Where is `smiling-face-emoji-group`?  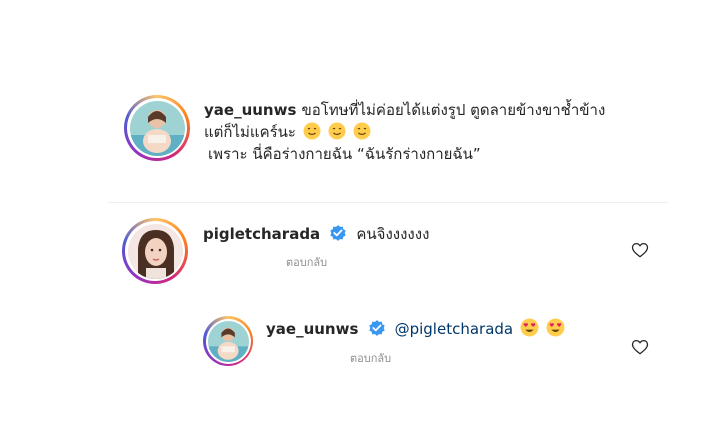
smiling-face-emoji-group is located at coordinates (336, 131).